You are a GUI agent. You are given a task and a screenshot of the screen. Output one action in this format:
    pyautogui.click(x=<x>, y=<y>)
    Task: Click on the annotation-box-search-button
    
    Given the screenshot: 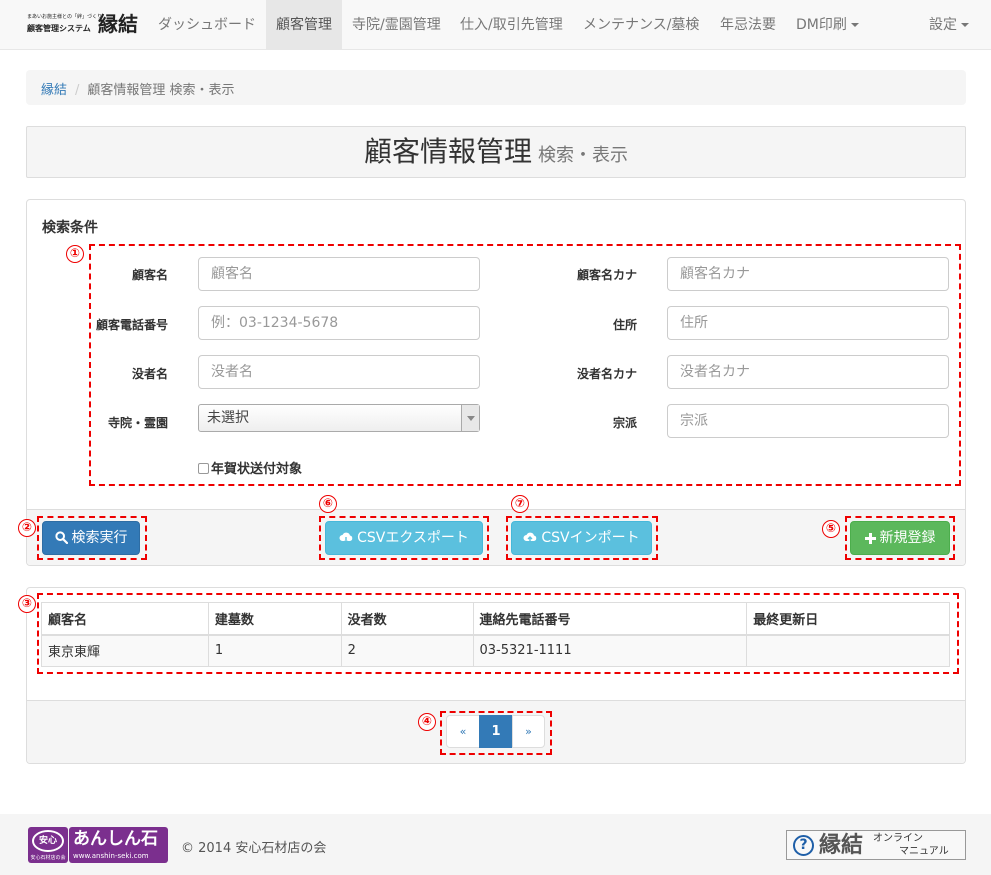 What is the action you would take?
    pyautogui.click(x=92, y=538)
    